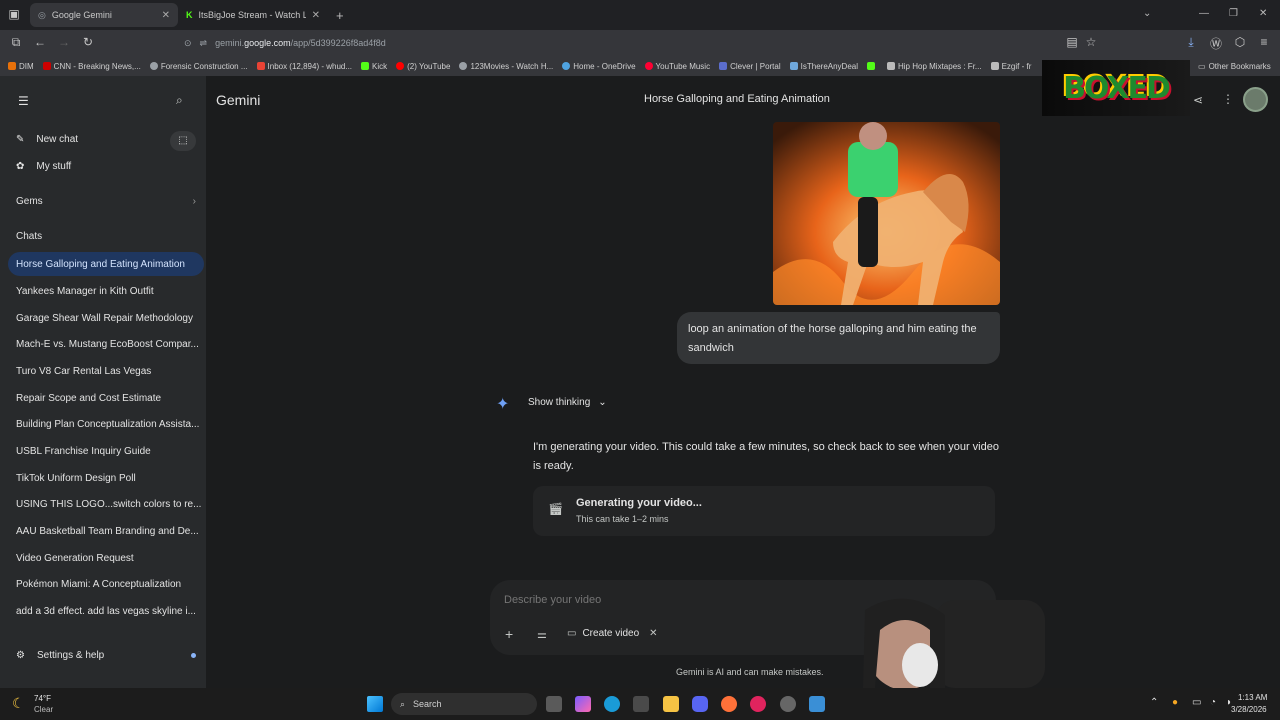 Image resolution: width=1280 pixels, height=720 pixels. What do you see at coordinates (554, 704) in the screenshot?
I see `task-view-icon` at bounding box center [554, 704].